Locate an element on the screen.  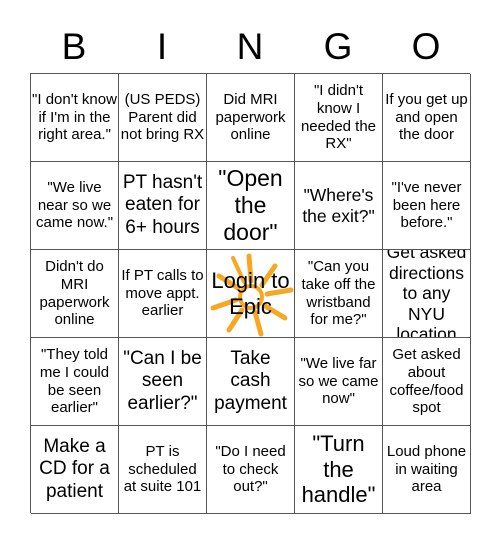
cell-text: PT is scheduled at suite 101 is located at coordinates (162, 469).